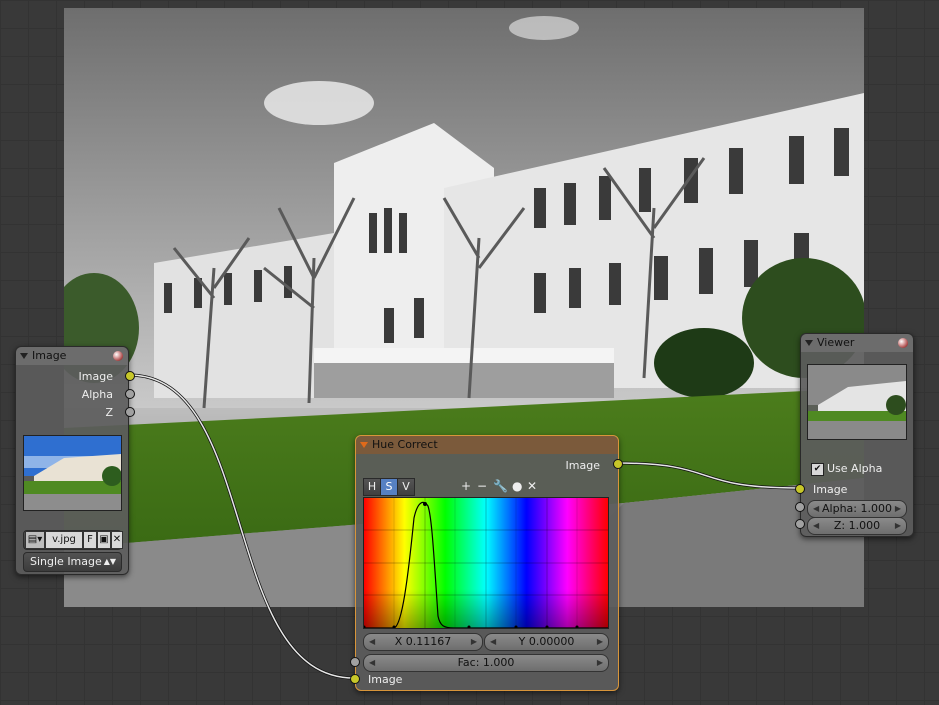 This screenshot has width=939, height=705. What do you see at coordinates (406, 487) in the screenshot?
I see `tab-v: V` at bounding box center [406, 487].